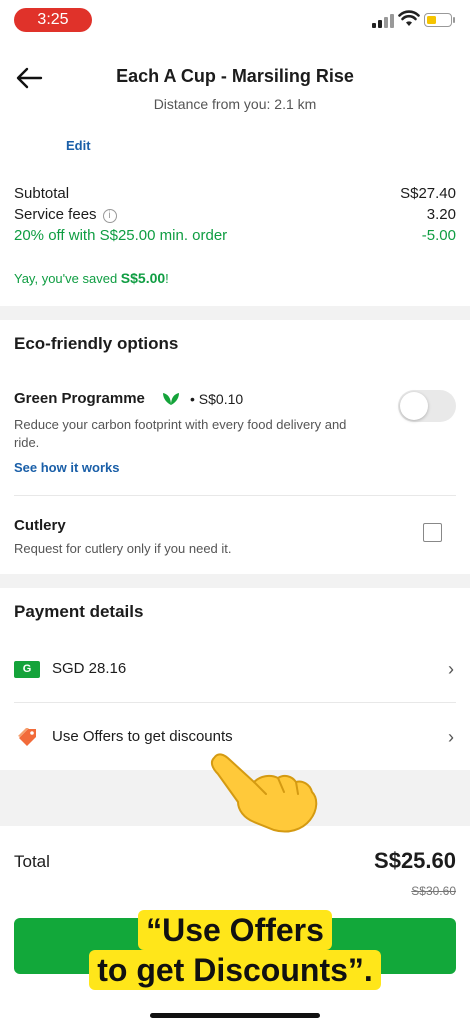 This screenshot has width=470, height=1024. Describe the element at coordinates (383, 20) in the screenshot. I see `signal-icon` at that location.